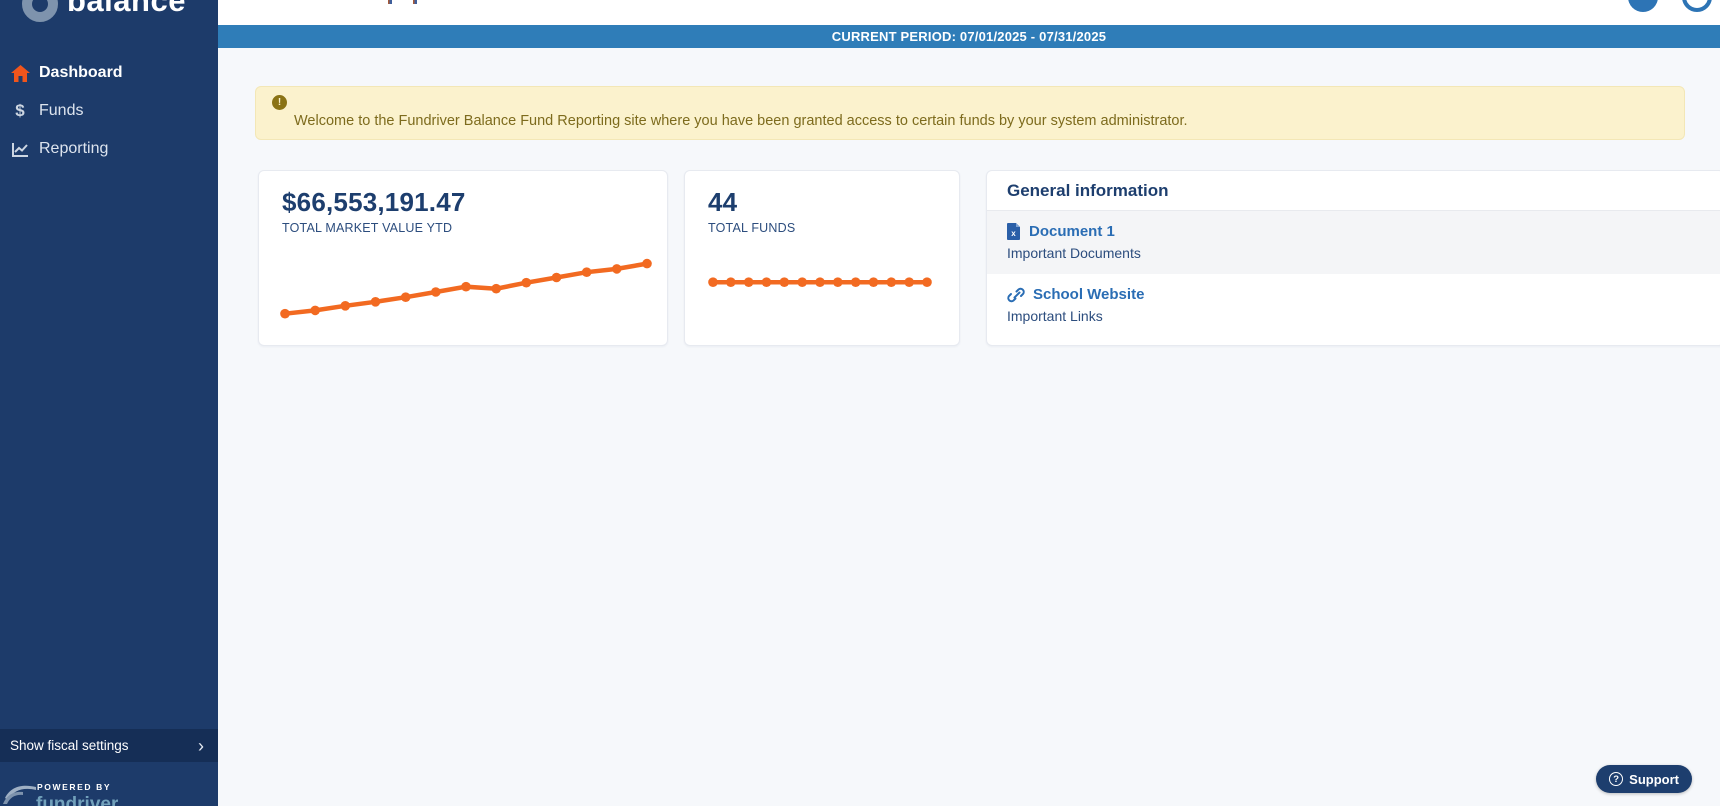 Image resolution: width=1720 pixels, height=806 pixels. Describe the element at coordinates (1353, 191) in the screenshot. I see `general-information-header: General information` at that location.